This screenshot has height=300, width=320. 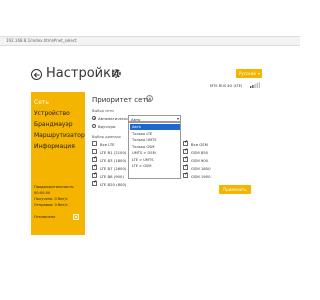 I want to click on band-label: LTE B8 (900), so click(x=112, y=176).